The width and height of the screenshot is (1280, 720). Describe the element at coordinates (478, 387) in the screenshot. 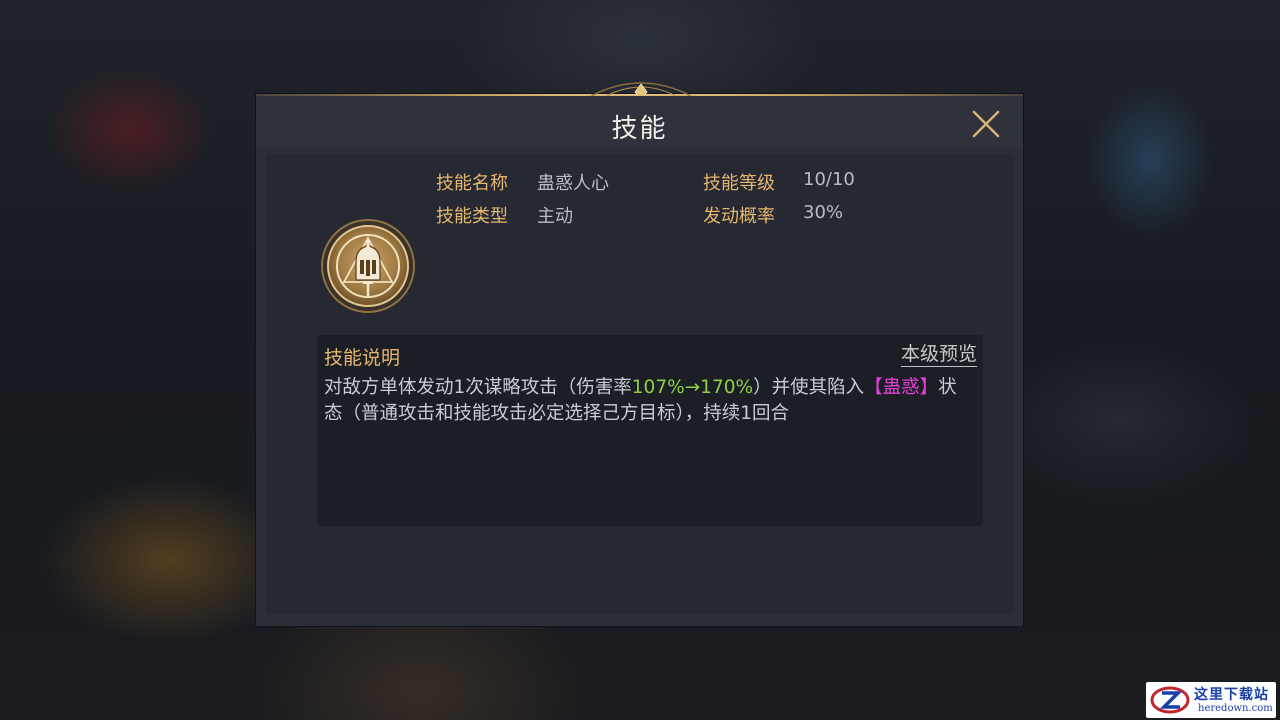

I see `desc-part1: 对敌方单体发动1次谋略攻击（伤害率` at that location.